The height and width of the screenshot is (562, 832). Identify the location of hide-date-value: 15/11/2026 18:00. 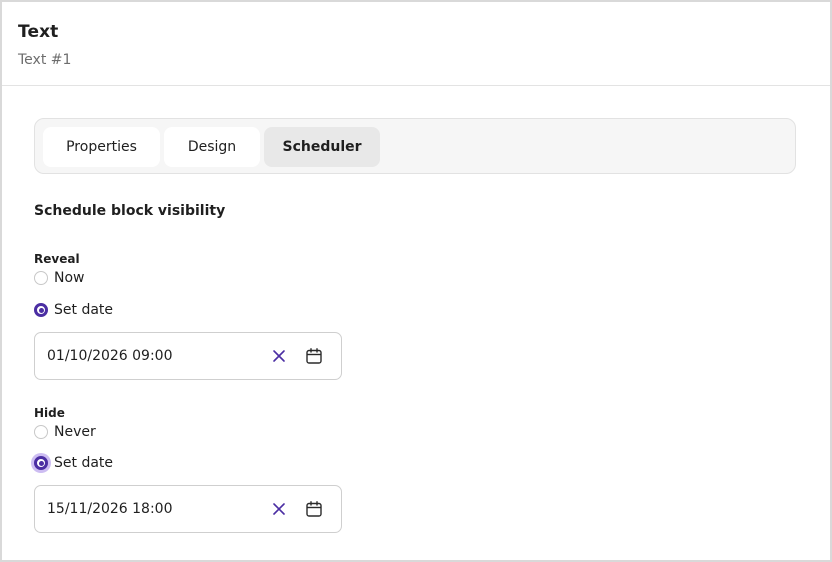
(110, 509).